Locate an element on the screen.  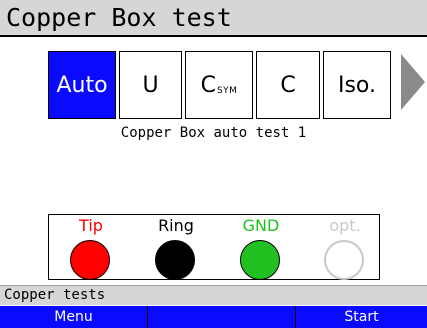
terminal-tip-label: Tip is located at coordinates (91, 225).